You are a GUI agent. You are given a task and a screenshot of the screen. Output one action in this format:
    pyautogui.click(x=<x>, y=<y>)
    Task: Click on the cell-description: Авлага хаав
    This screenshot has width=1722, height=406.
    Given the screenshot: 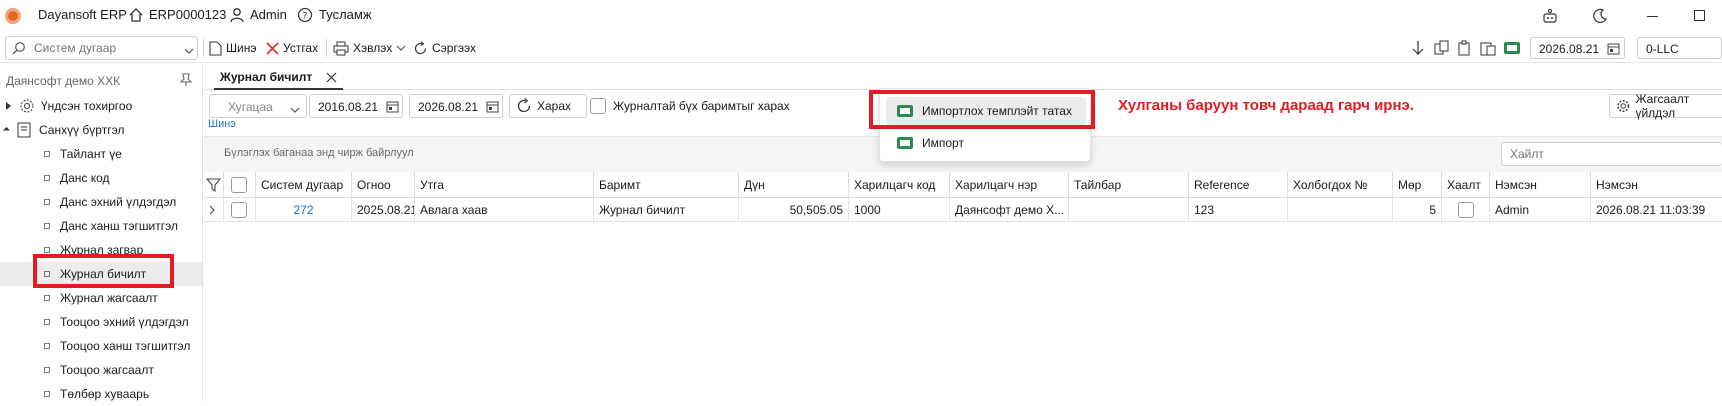 What is the action you would take?
    pyautogui.click(x=504, y=210)
    